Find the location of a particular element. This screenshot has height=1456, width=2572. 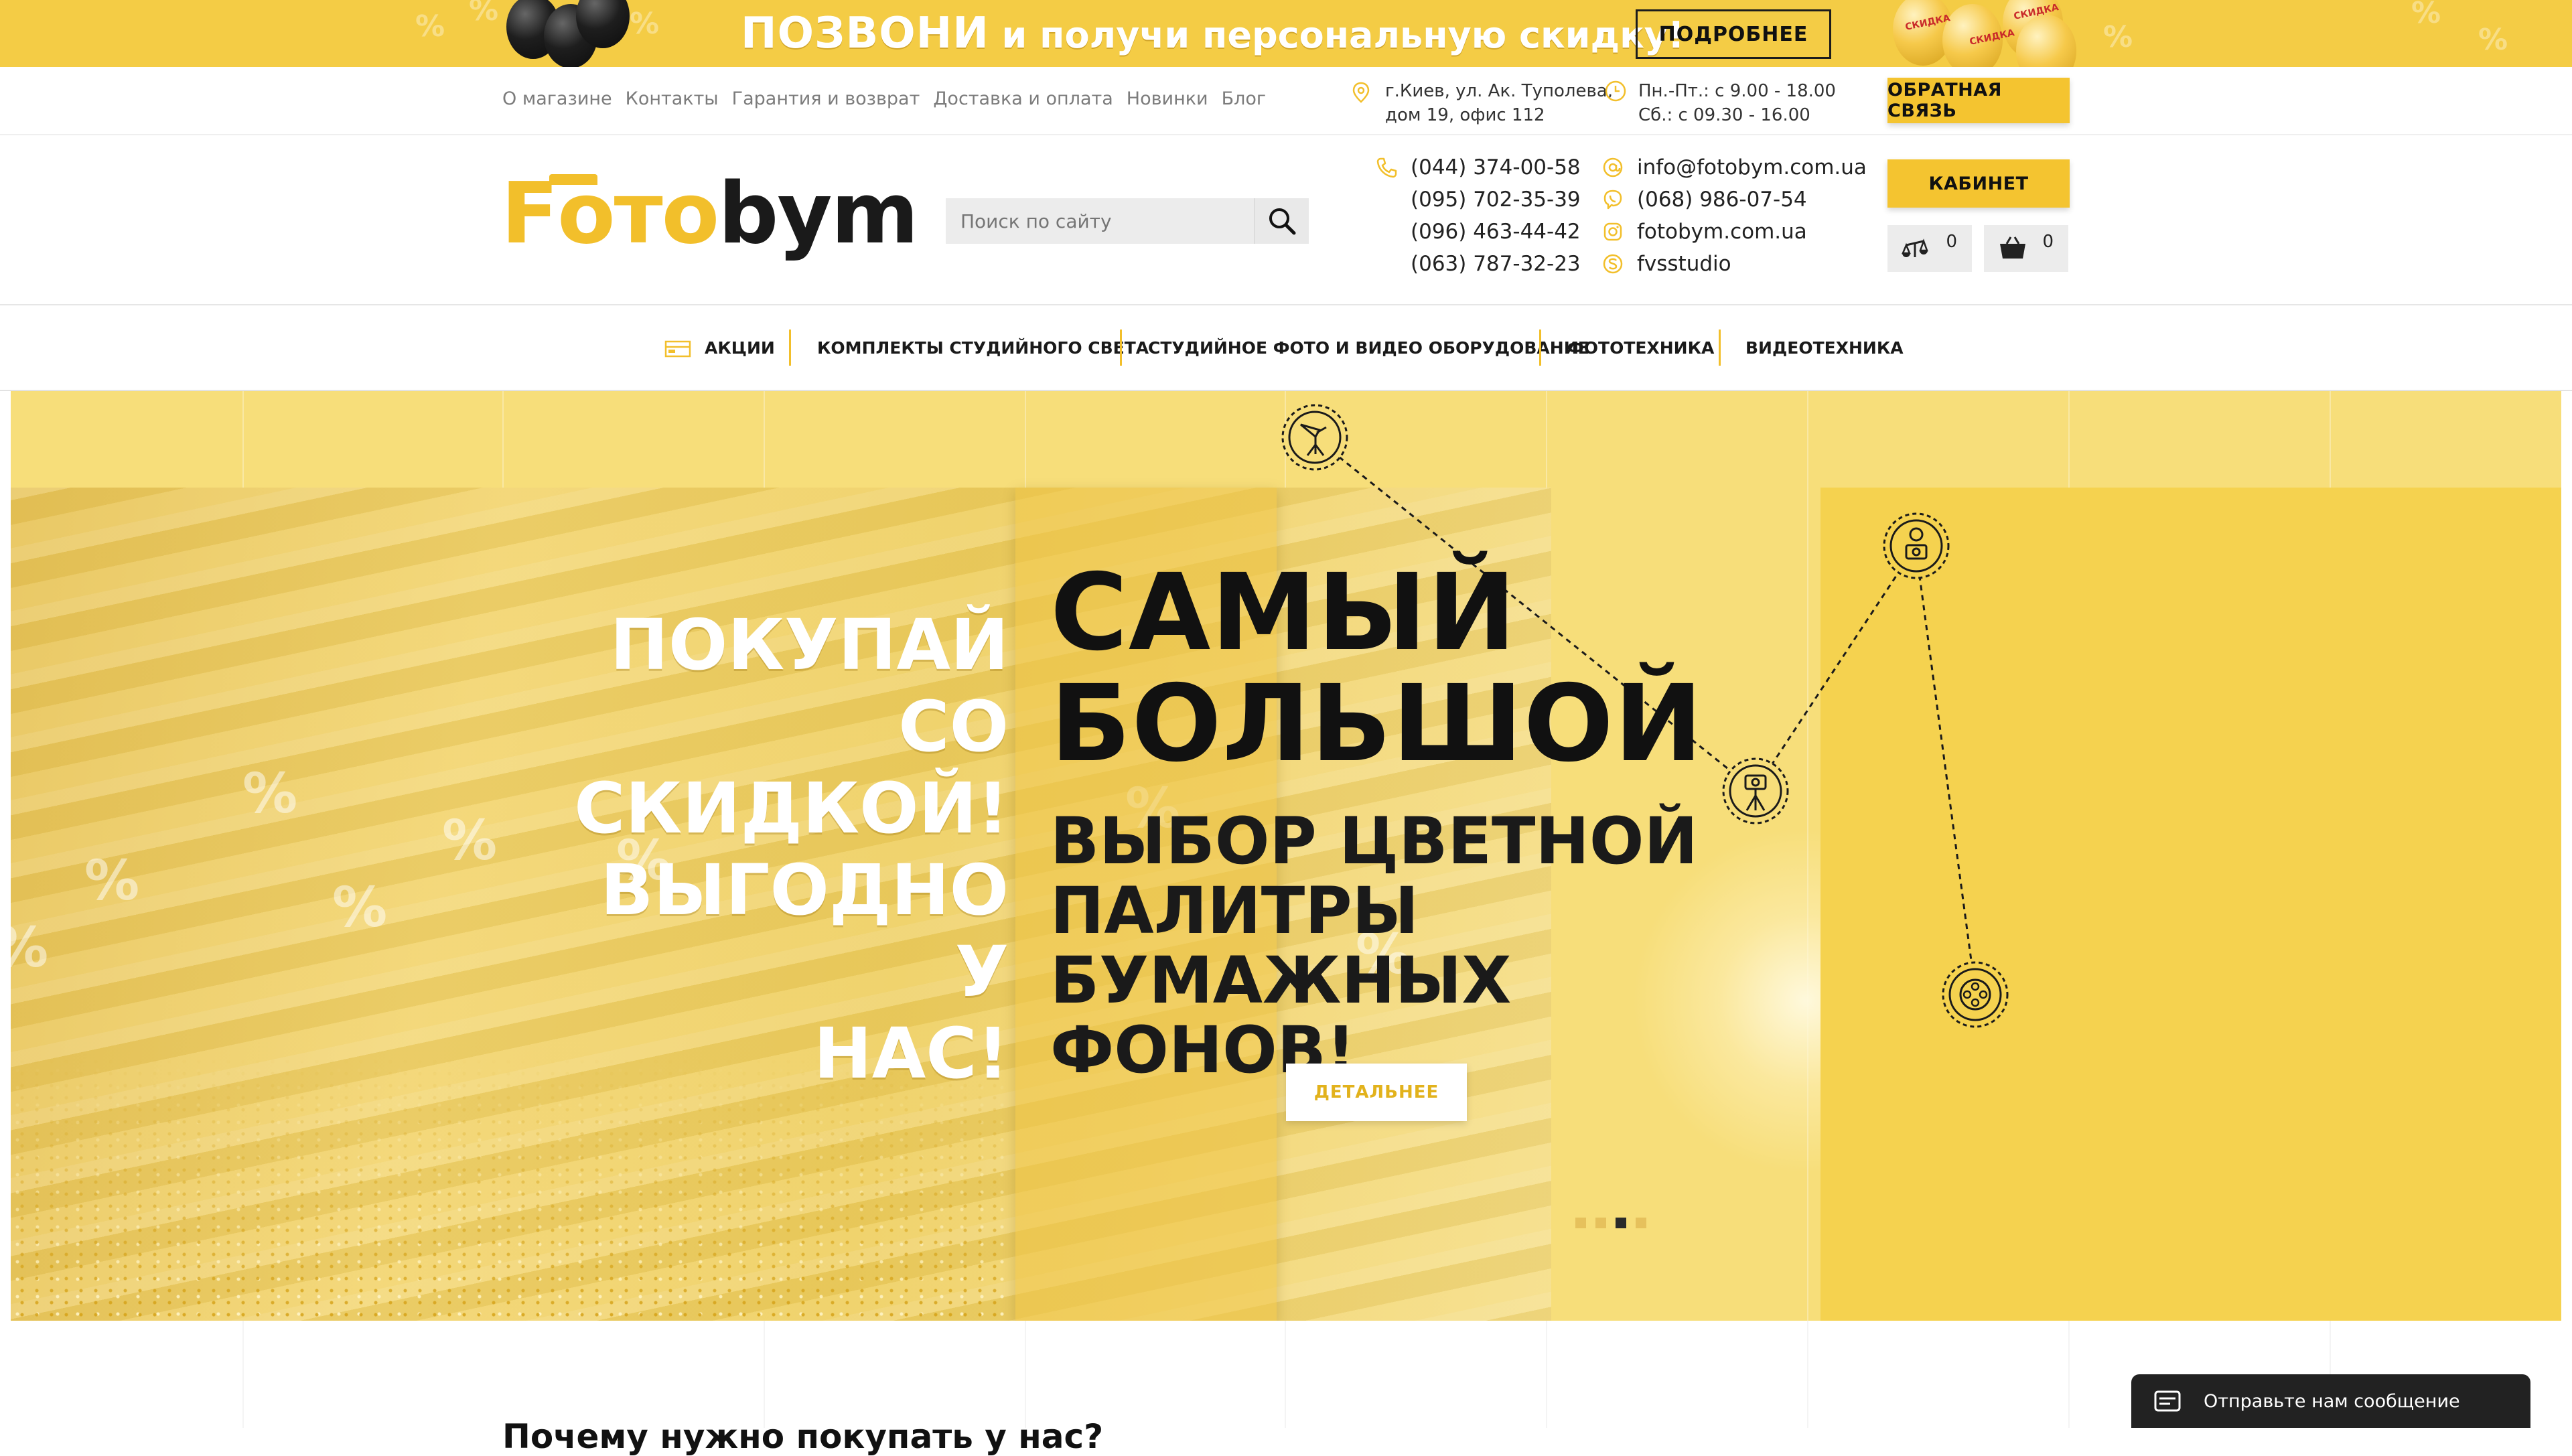

film-reel-icon is located at coordinates (1976, 994).